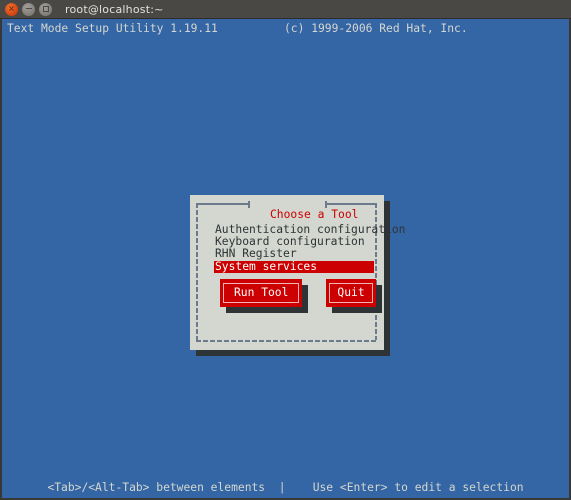  I want to click on list-item-selected: System services, so click(294, 266).